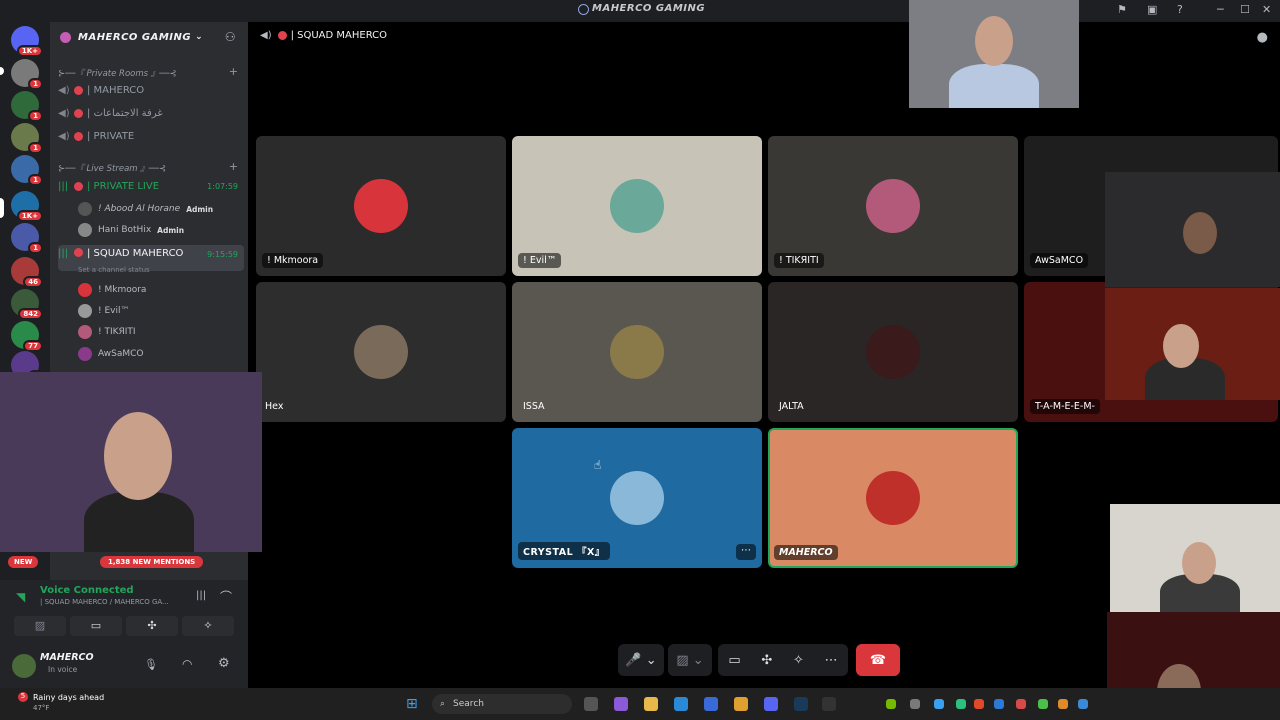  What do you see at coordinates (23, 562) in the screenshot?
I see `new-badge: NEW` at bounding box center [23, 562].